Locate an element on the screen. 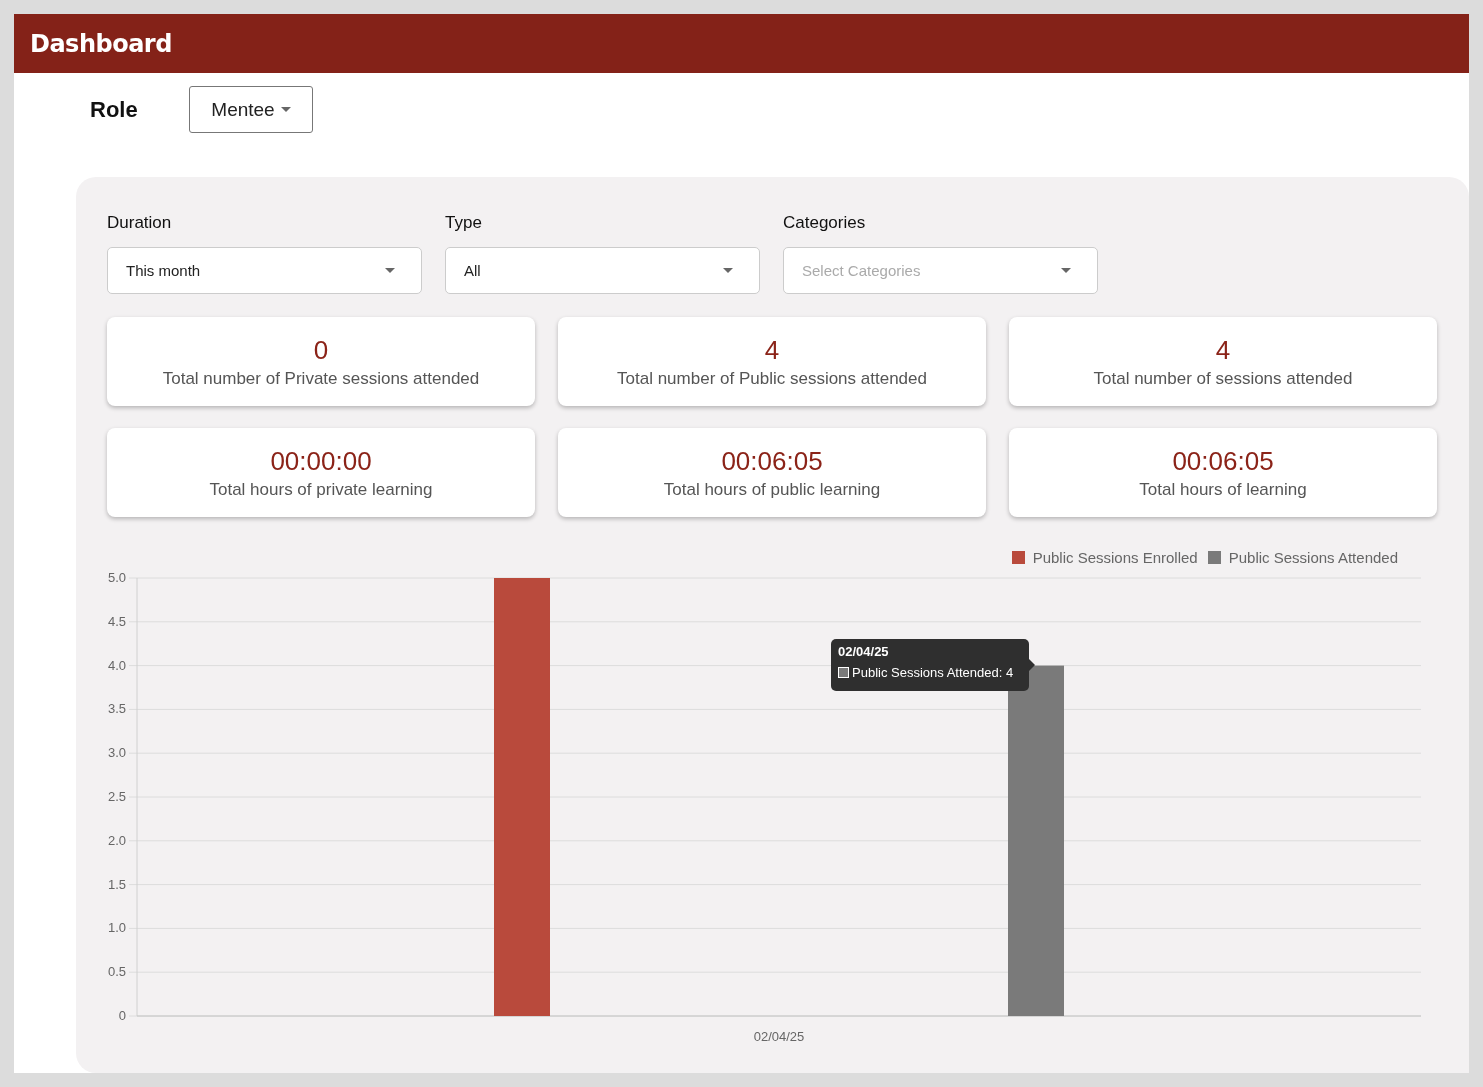 The height and width of the screenshot is (1087, 1483). y-tick-label: 1.0 is located at coordinates (116, 928).